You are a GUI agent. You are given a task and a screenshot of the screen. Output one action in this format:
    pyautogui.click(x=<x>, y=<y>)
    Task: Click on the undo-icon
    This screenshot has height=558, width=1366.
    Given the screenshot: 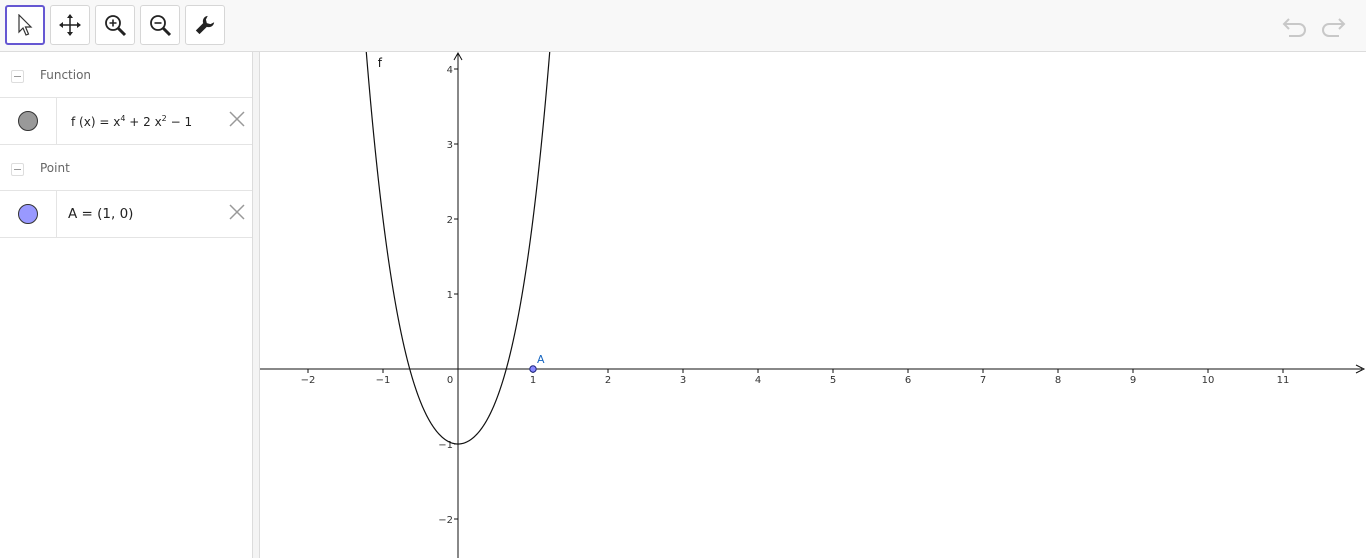 What is the action you would take?
    pyautogui.click(x=1294, y=27)
    